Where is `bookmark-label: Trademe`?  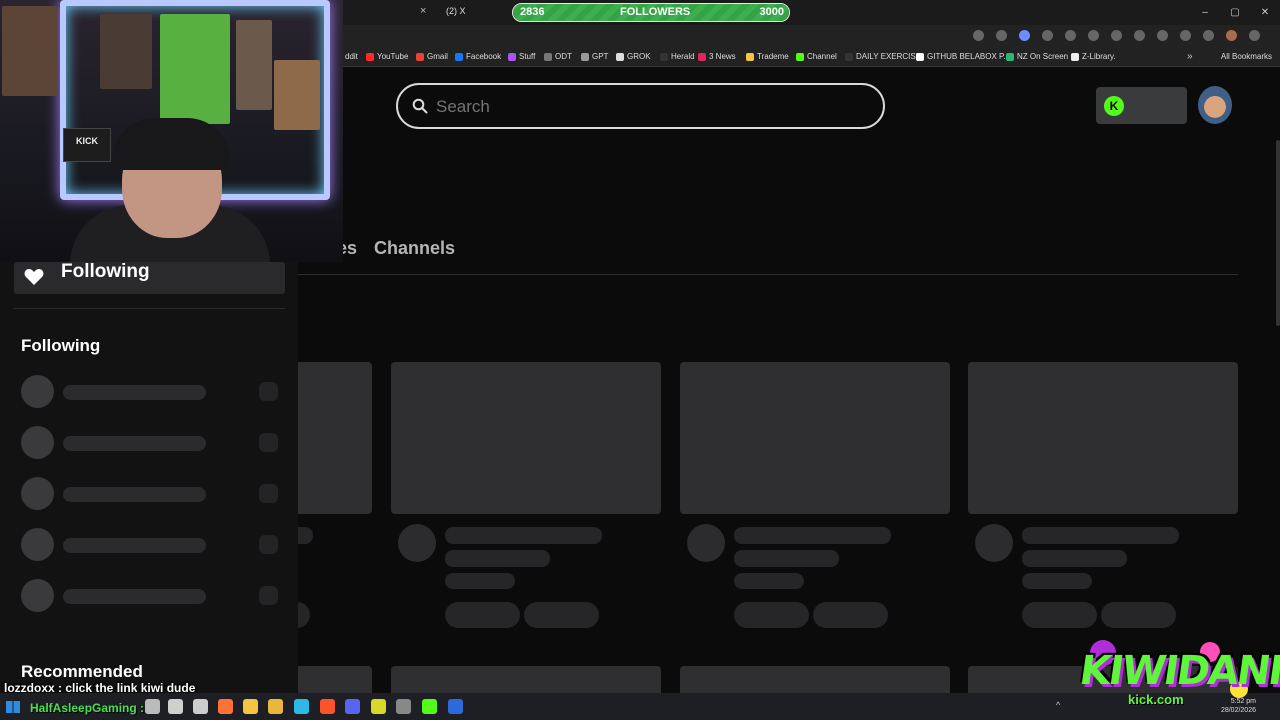 bookmark-label: Trademe is located at coordinates (773, 56).